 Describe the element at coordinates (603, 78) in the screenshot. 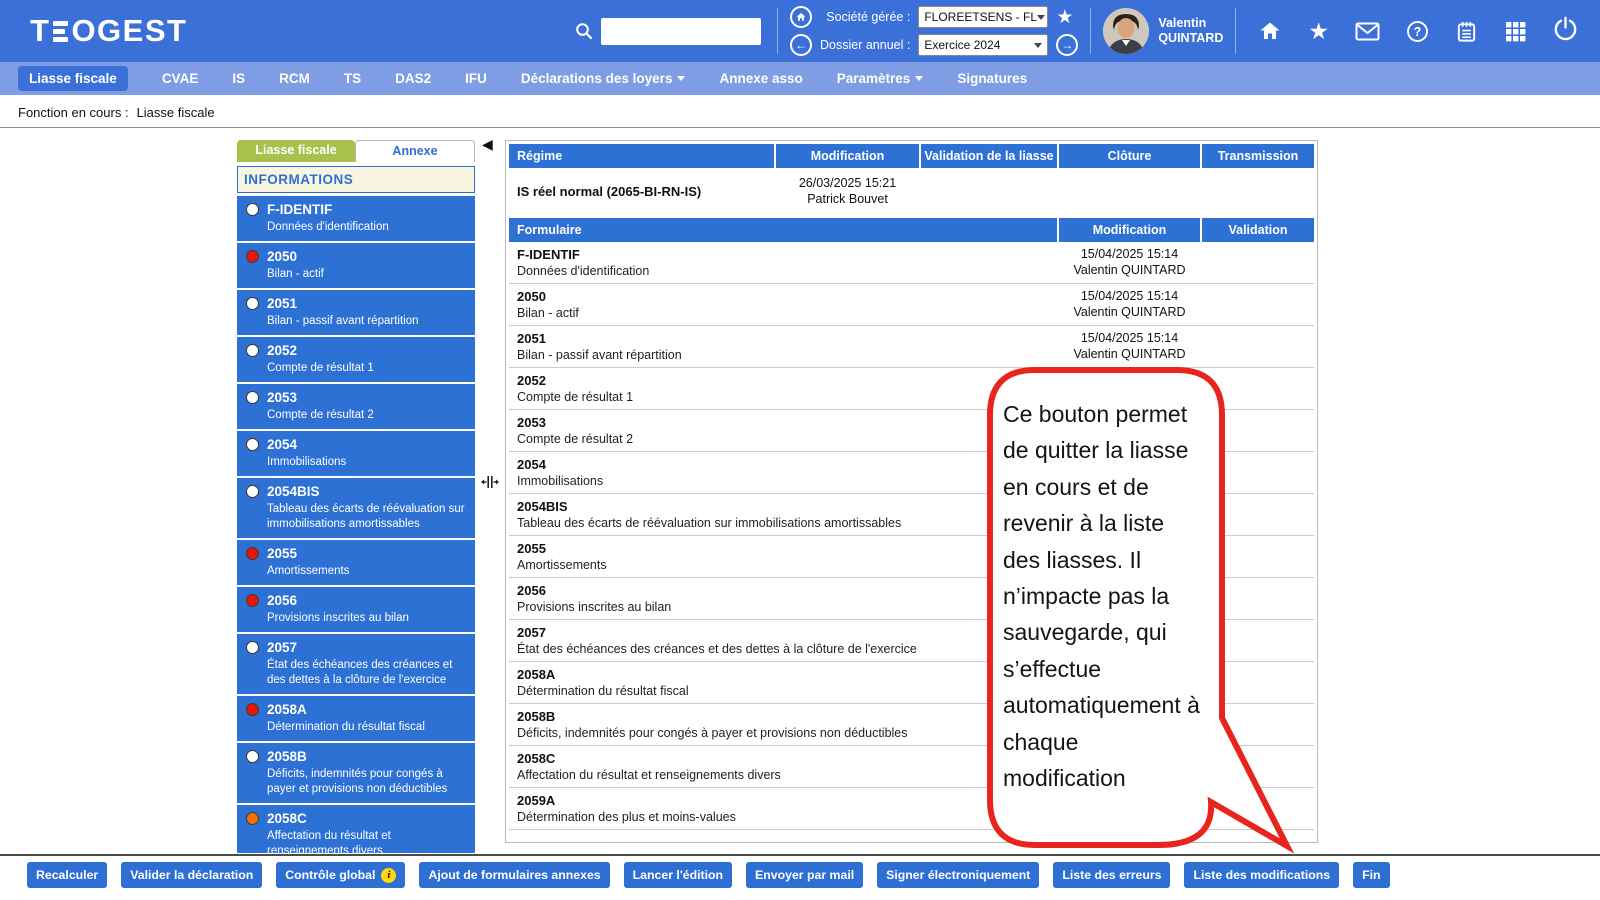

I see `nav-item-d-clarations-des-loyers: Déclarations des loyers` at that location.